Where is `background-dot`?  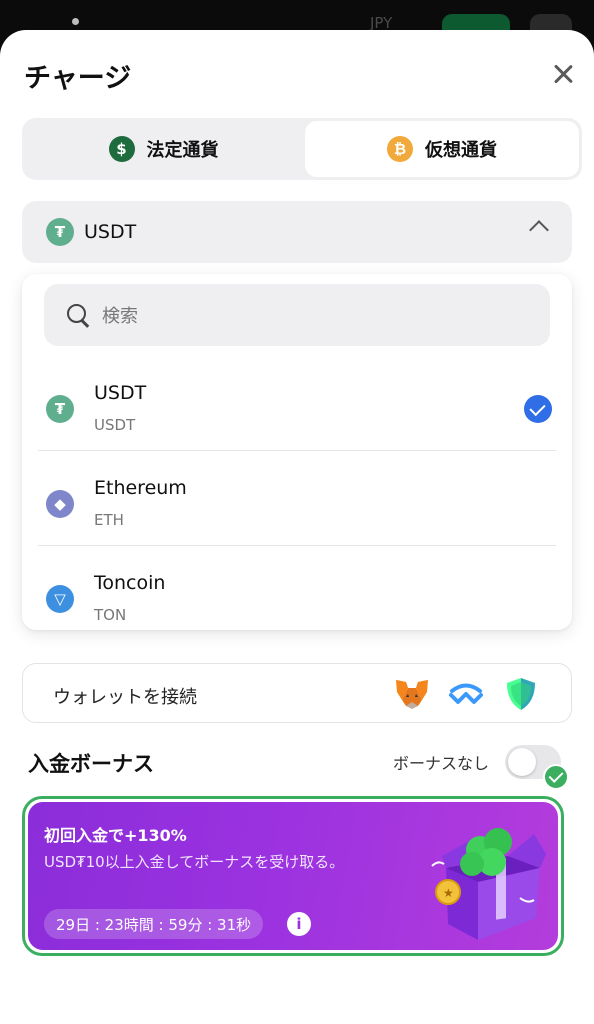 background-dot is located at coordinates (75, 21).